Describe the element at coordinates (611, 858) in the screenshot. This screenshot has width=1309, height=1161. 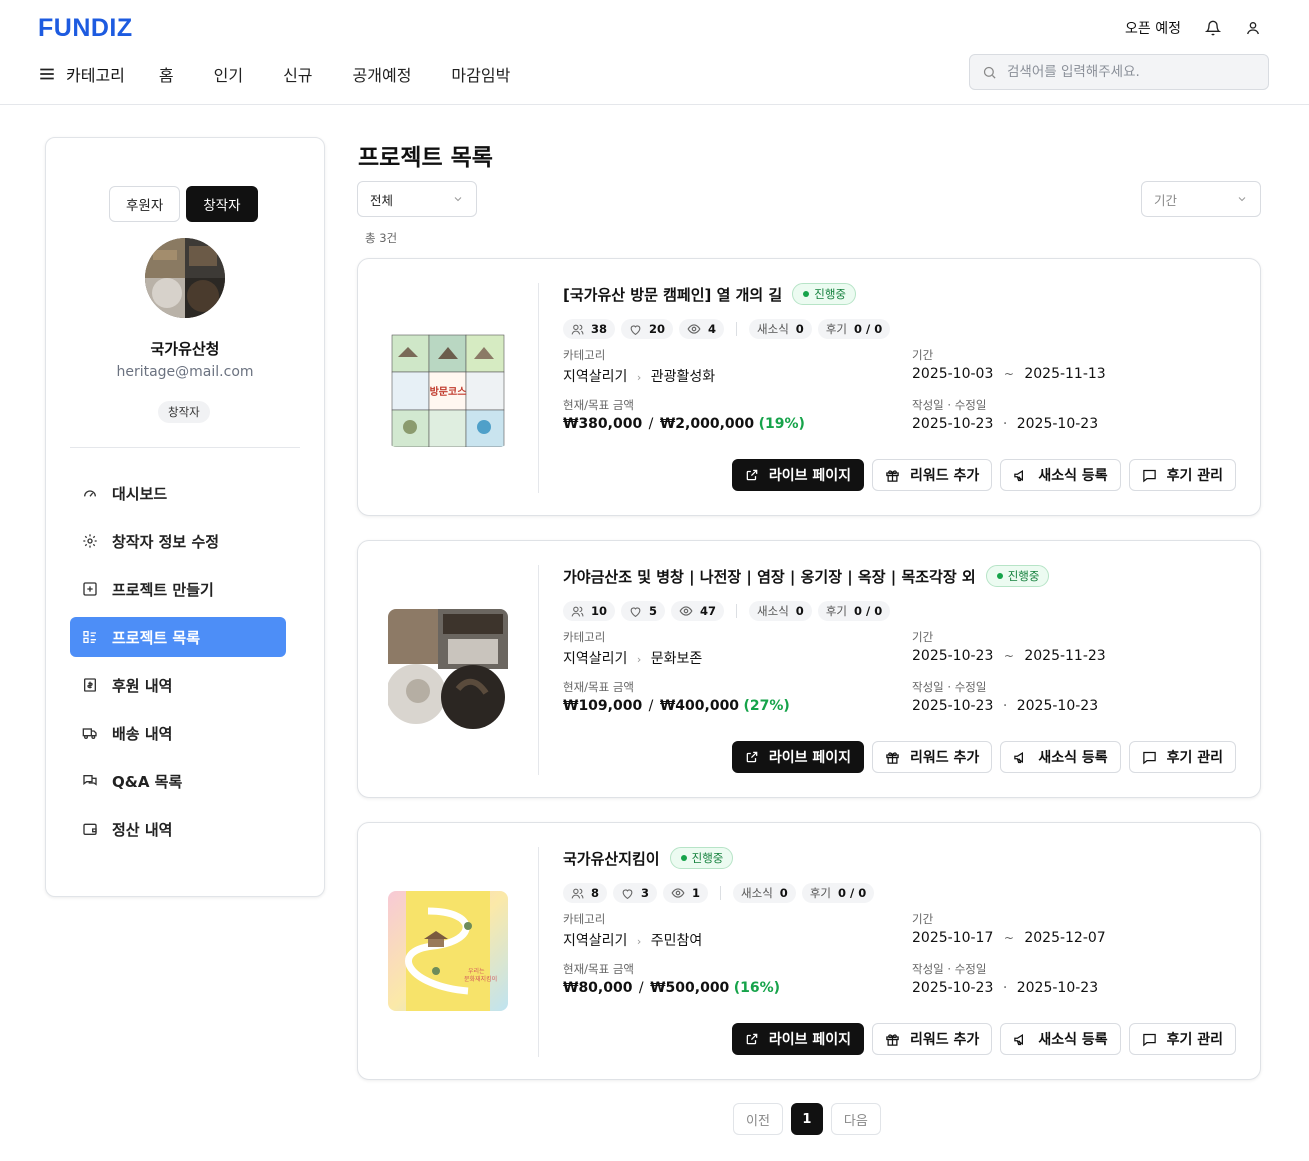
I see `project-title: 국가유산지킴이` at that location.